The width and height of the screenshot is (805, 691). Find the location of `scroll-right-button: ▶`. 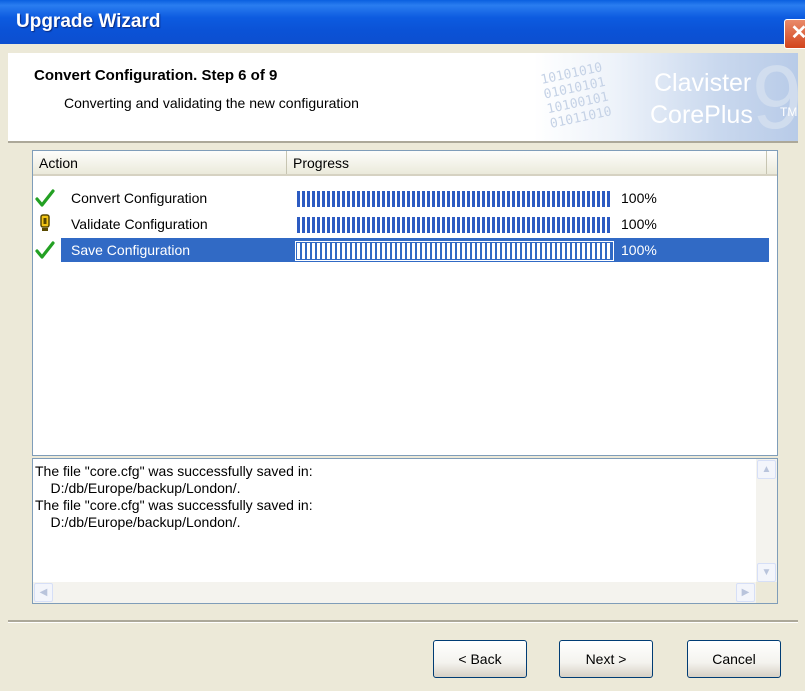

scroll-right-button: ▶ is located at coordinates (745, 592).